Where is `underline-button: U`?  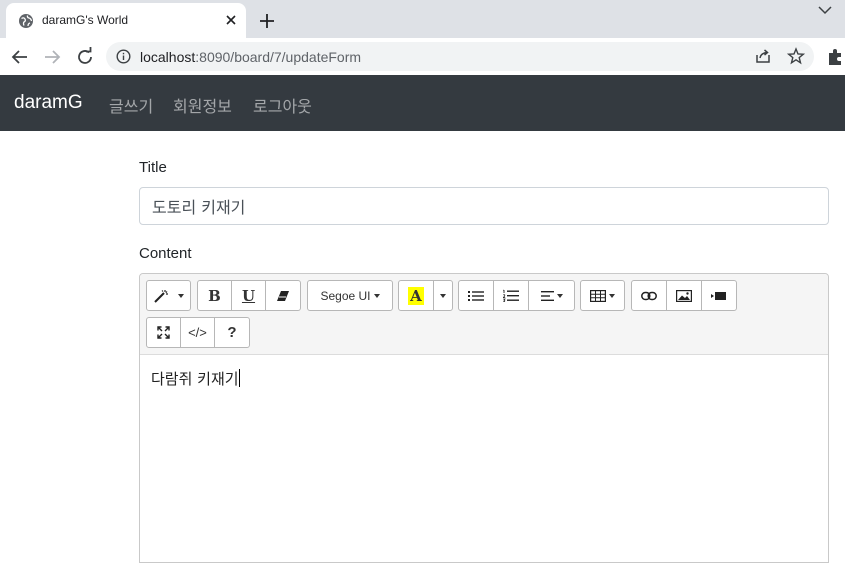 underline-button: U is located at coordinates (248, 295).